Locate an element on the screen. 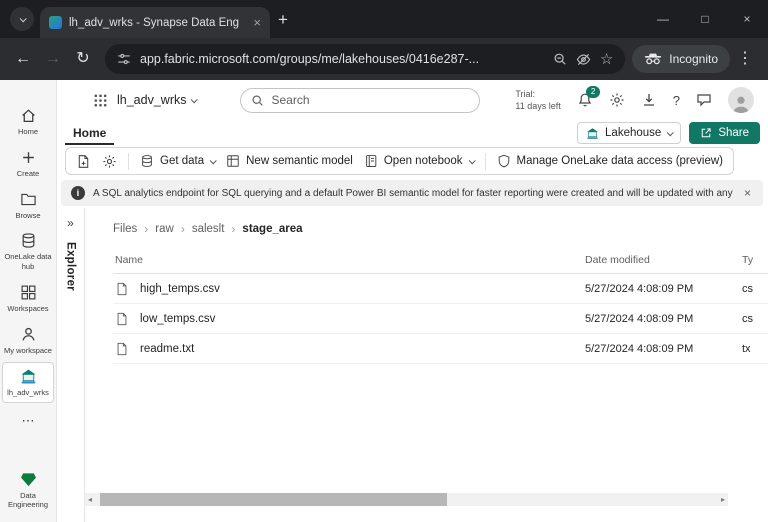  sidebar-item-lakehouse-selected: lh_adv_wrks is located at coordinates (28, 382).